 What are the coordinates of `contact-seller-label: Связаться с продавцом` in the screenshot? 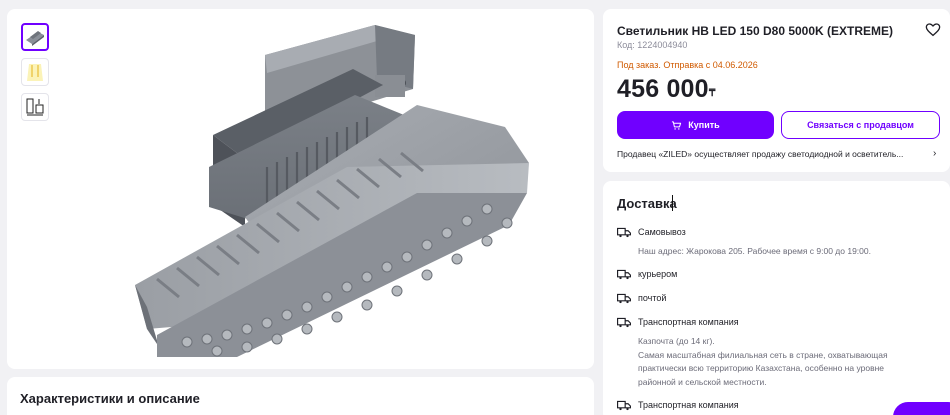 It's located at (860, 125).